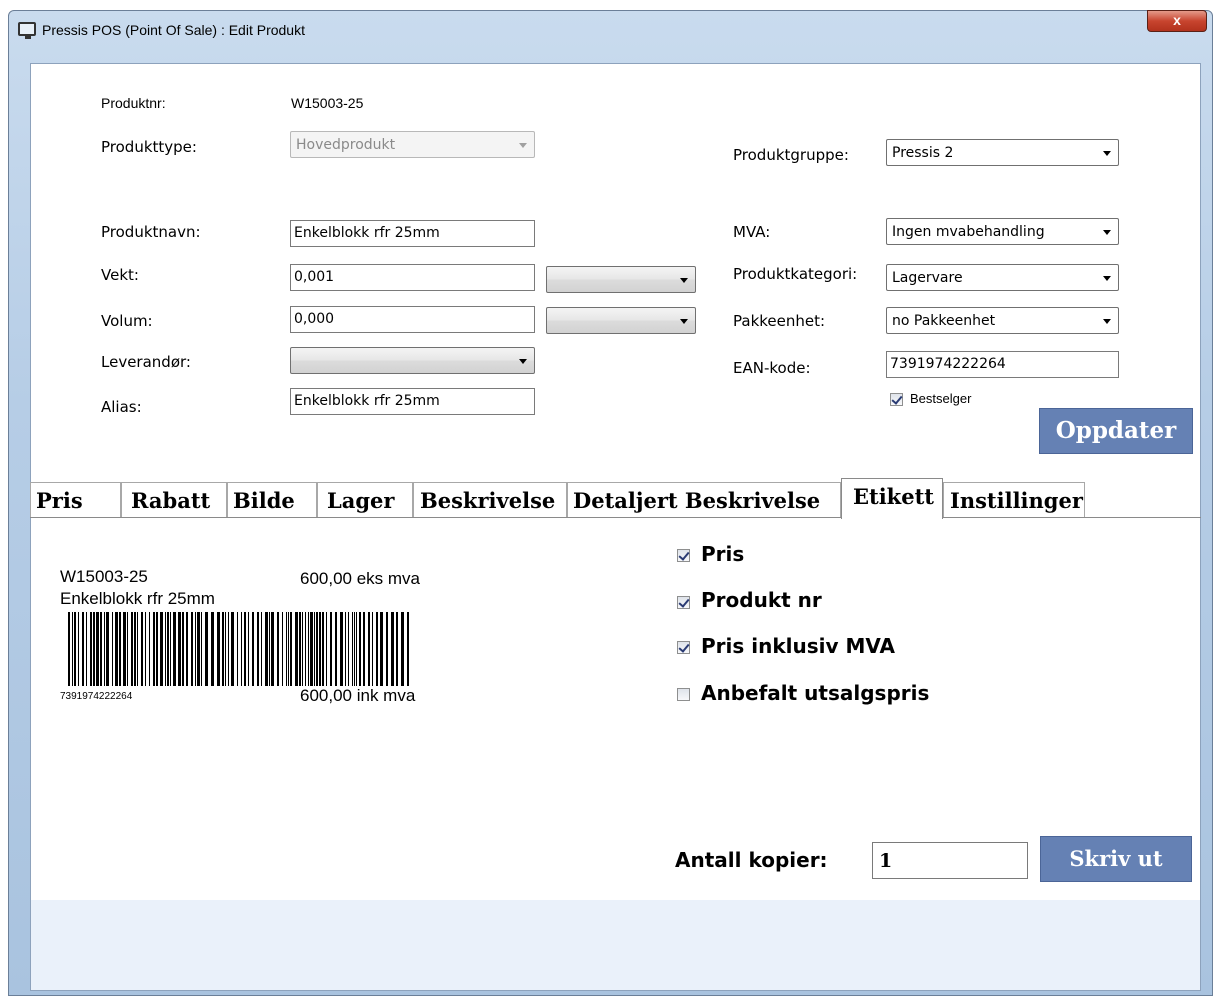 This screenshot has height=999, width=1217. I want to click on vekt-unit-dropdown, so click(621, 279).